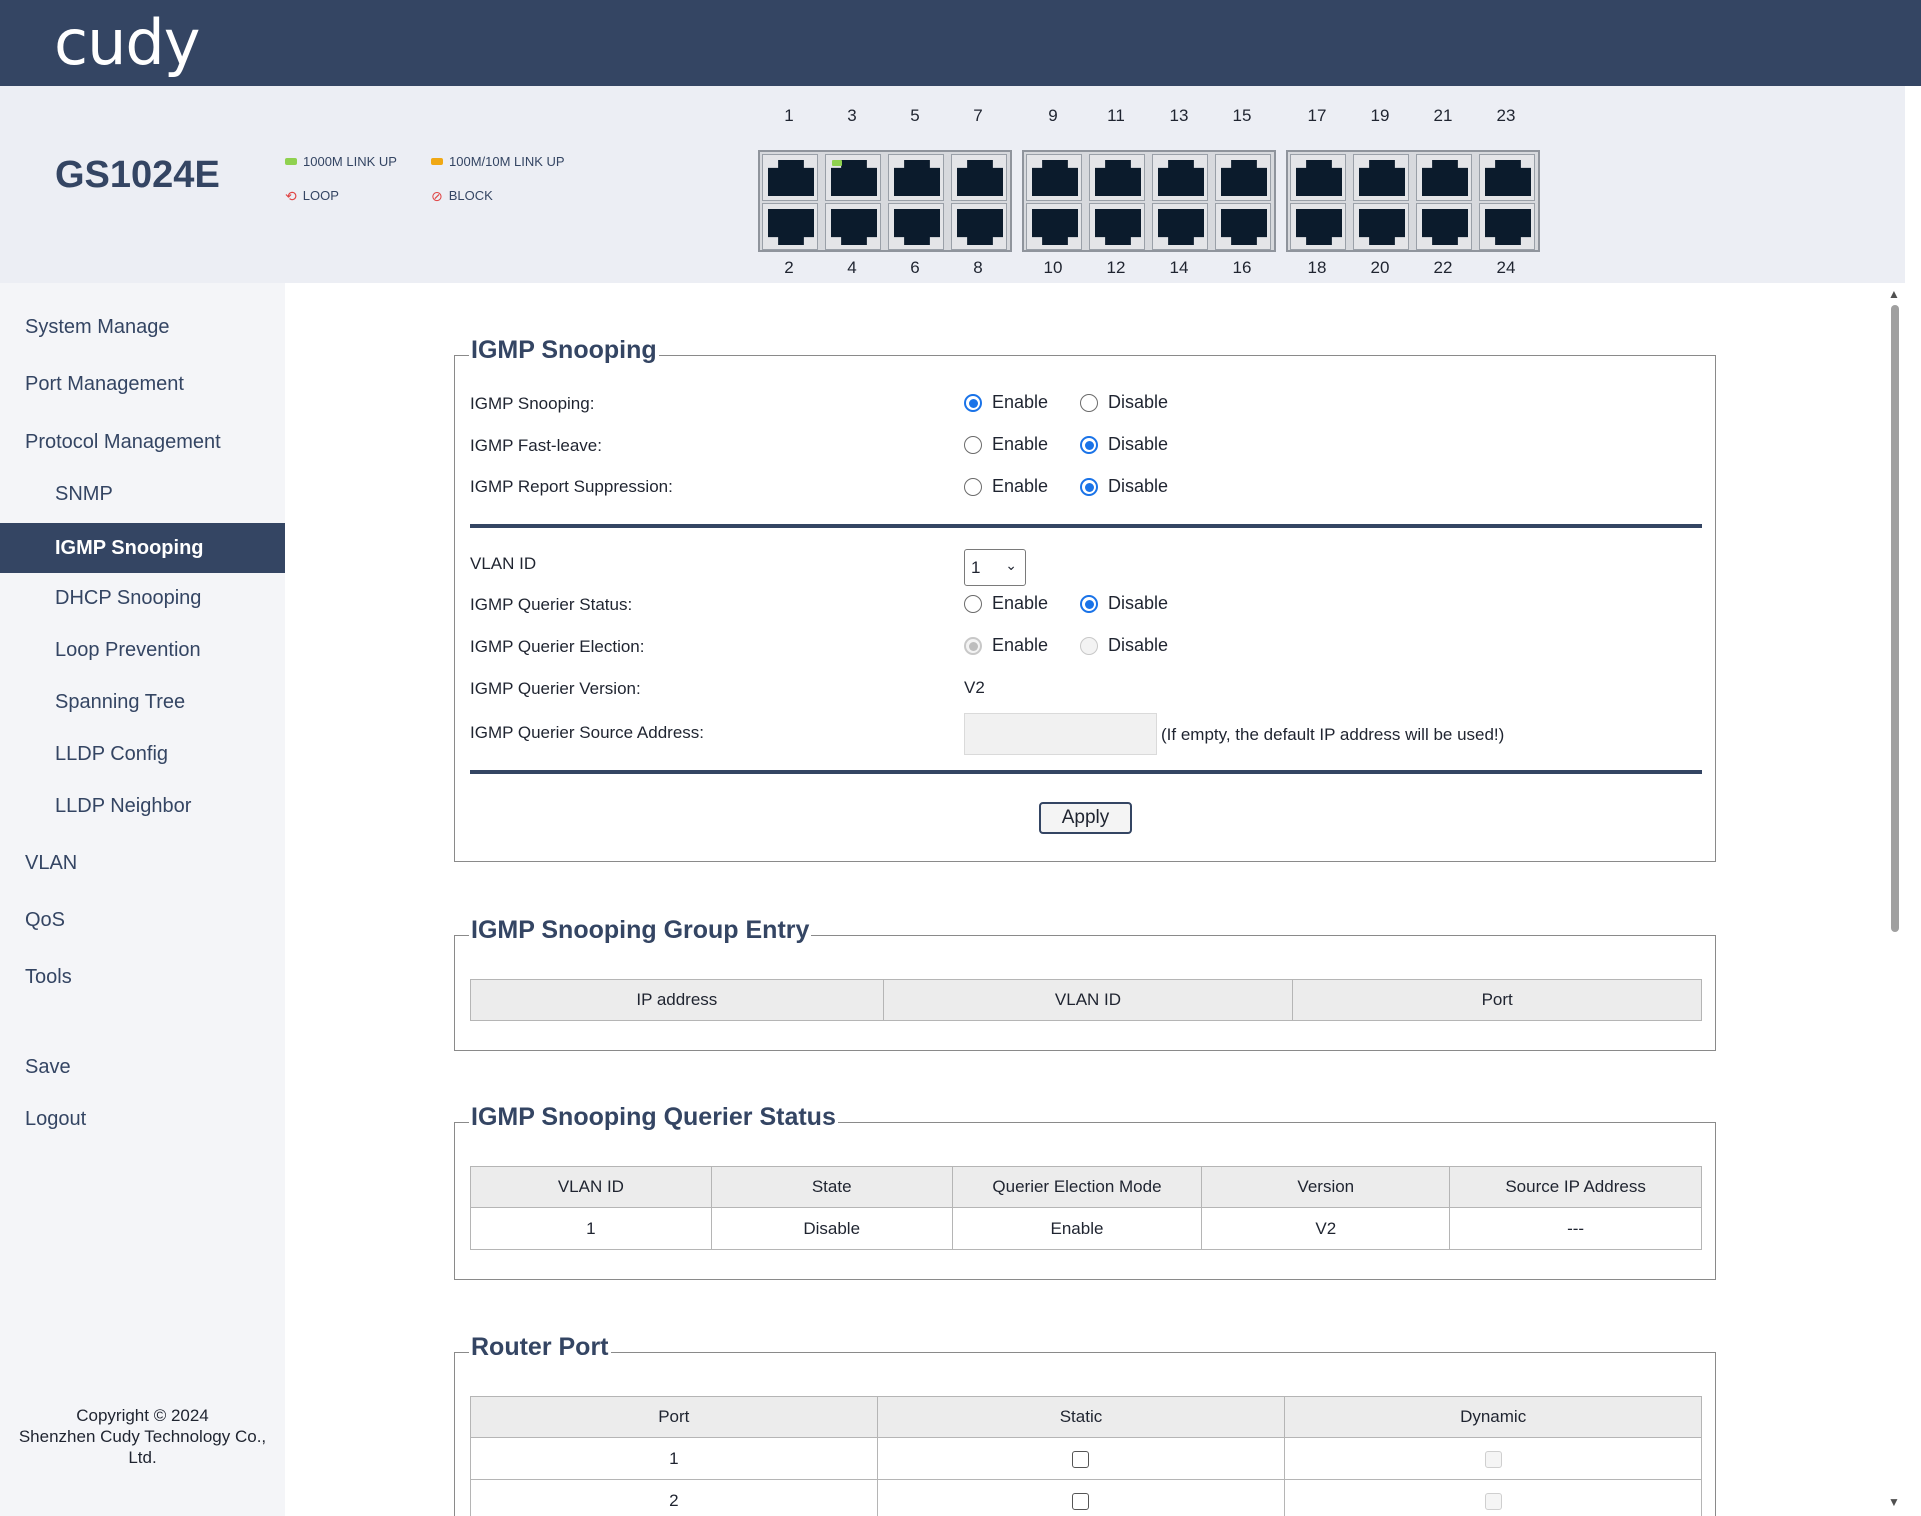  Describe the element at coordinates (979, 177) in the screenshot. I see `port-7-icon` at that location.